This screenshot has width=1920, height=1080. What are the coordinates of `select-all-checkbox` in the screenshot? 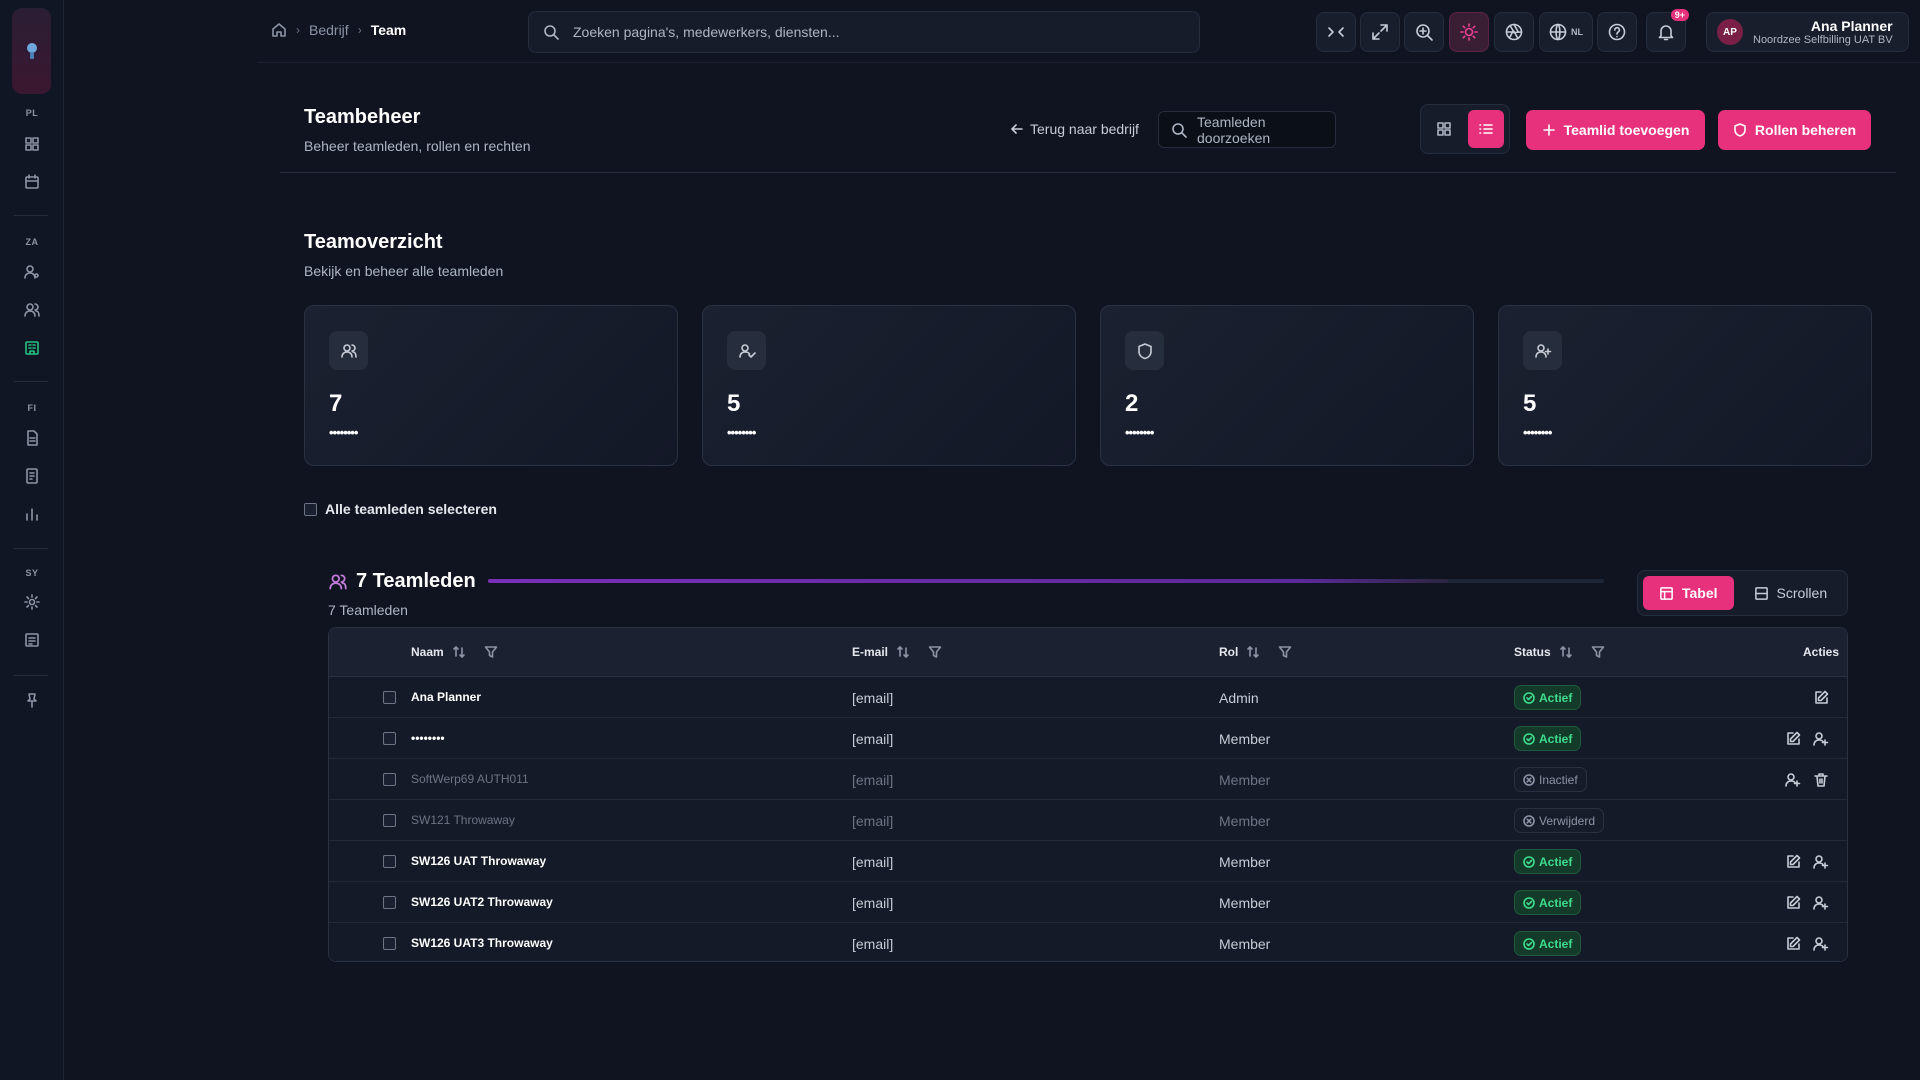 It's located at (310, 509).